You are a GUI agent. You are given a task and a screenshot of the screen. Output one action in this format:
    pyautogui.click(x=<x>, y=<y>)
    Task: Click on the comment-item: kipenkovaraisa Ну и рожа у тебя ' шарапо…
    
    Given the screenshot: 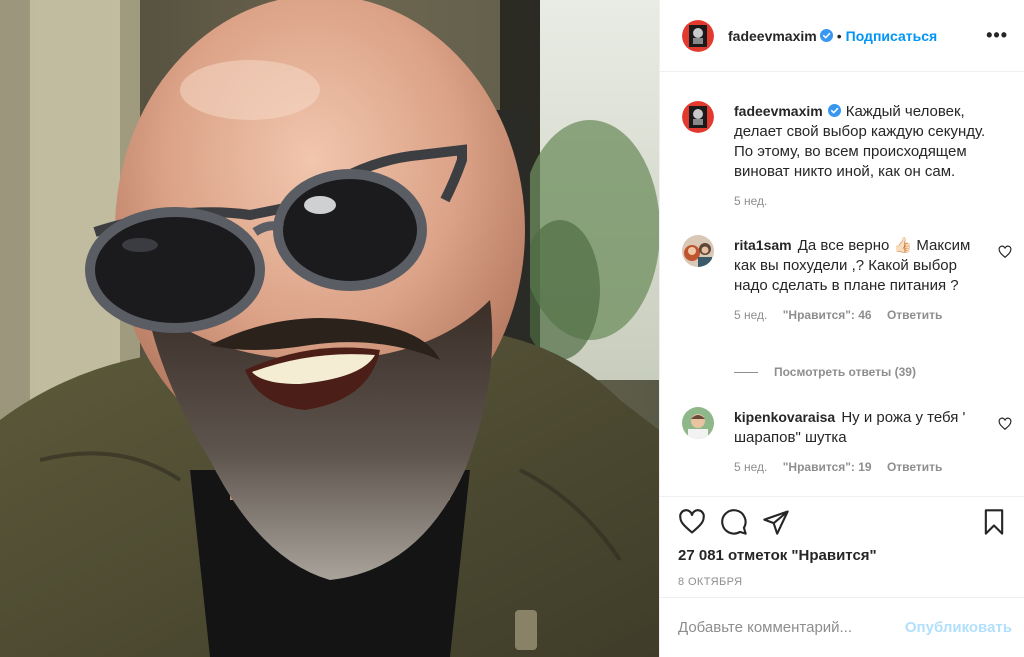 What is the action you would take?
    pyautogui.click(x=847, y=440)
    